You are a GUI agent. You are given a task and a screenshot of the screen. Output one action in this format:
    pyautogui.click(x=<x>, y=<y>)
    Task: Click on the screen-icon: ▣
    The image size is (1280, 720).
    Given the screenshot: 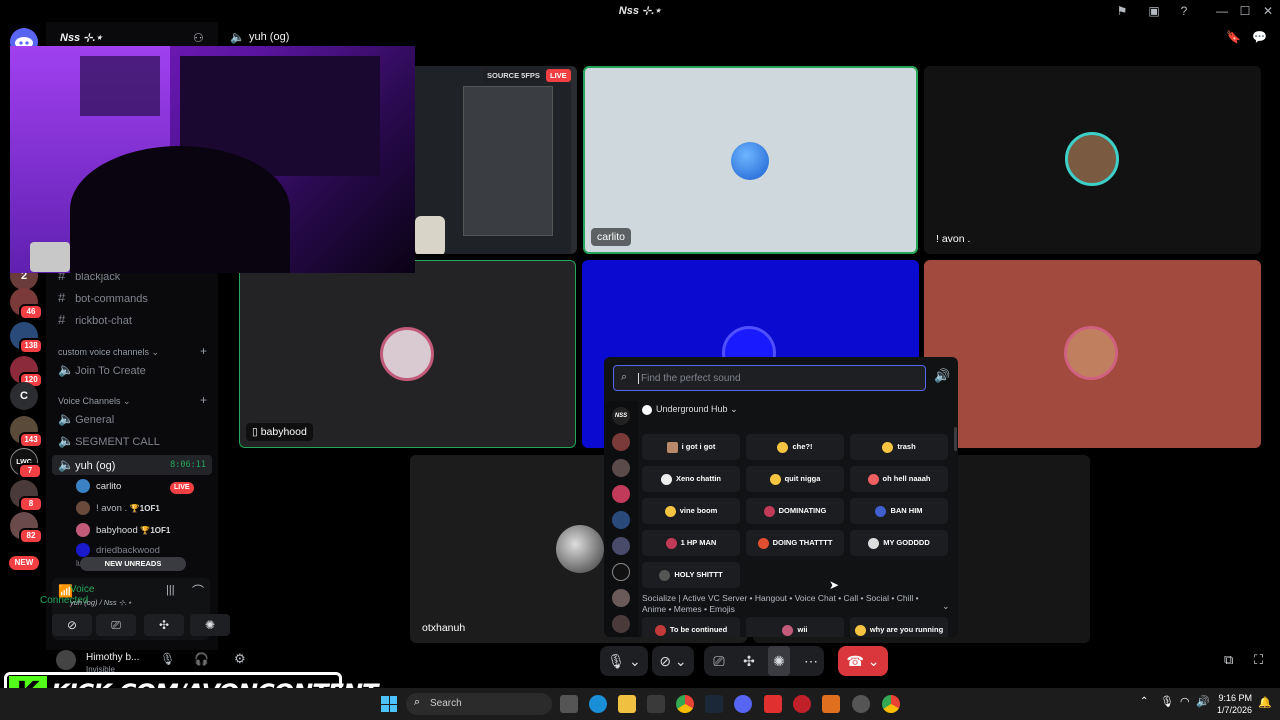 What is the action you would take?
    pyautogui.click(x=1154, y=11)
    